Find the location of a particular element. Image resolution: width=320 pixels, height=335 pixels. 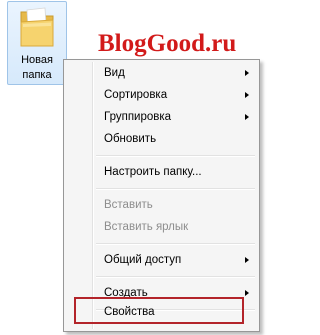

site-watermark: BlogGood.ru is located at coordinates (167, 43).